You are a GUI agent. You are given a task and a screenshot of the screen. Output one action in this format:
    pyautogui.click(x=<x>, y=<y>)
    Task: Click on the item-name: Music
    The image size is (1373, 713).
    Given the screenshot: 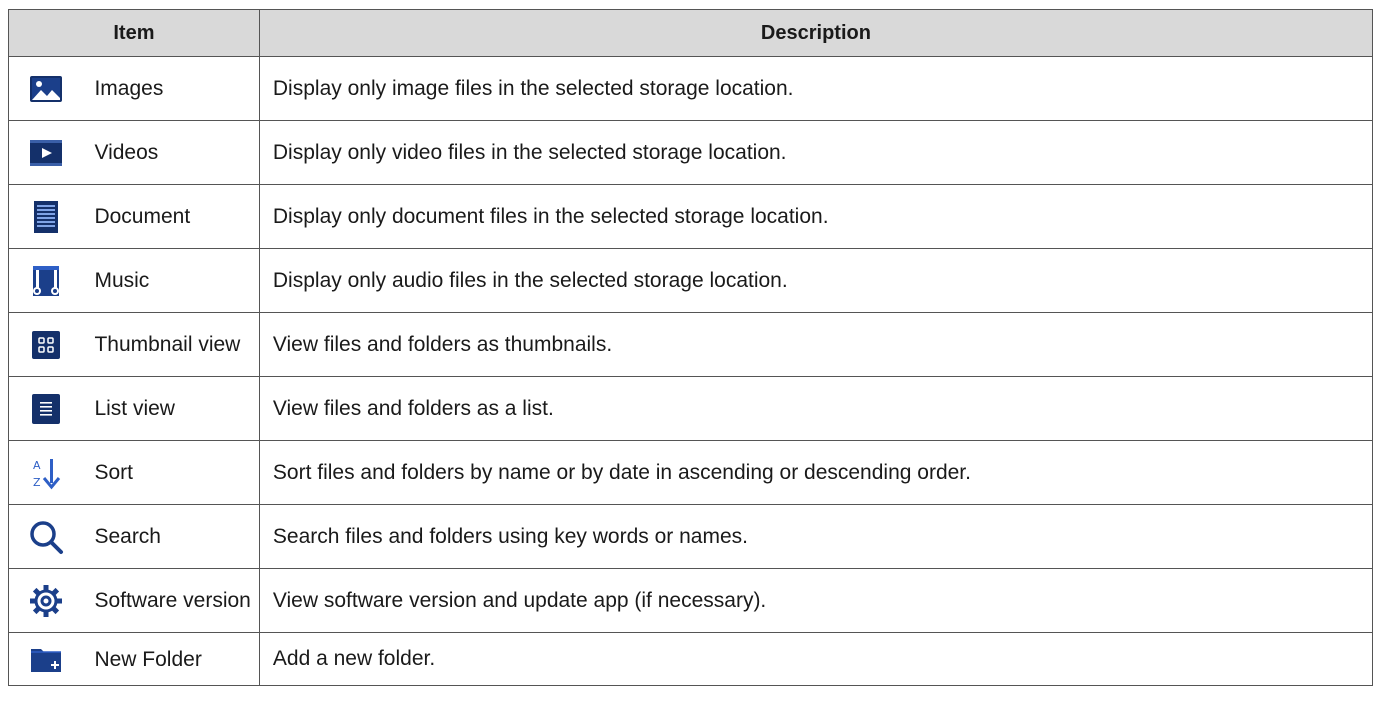 What is the action you would take?
    pyautogui.click(x=171, y=280)
    